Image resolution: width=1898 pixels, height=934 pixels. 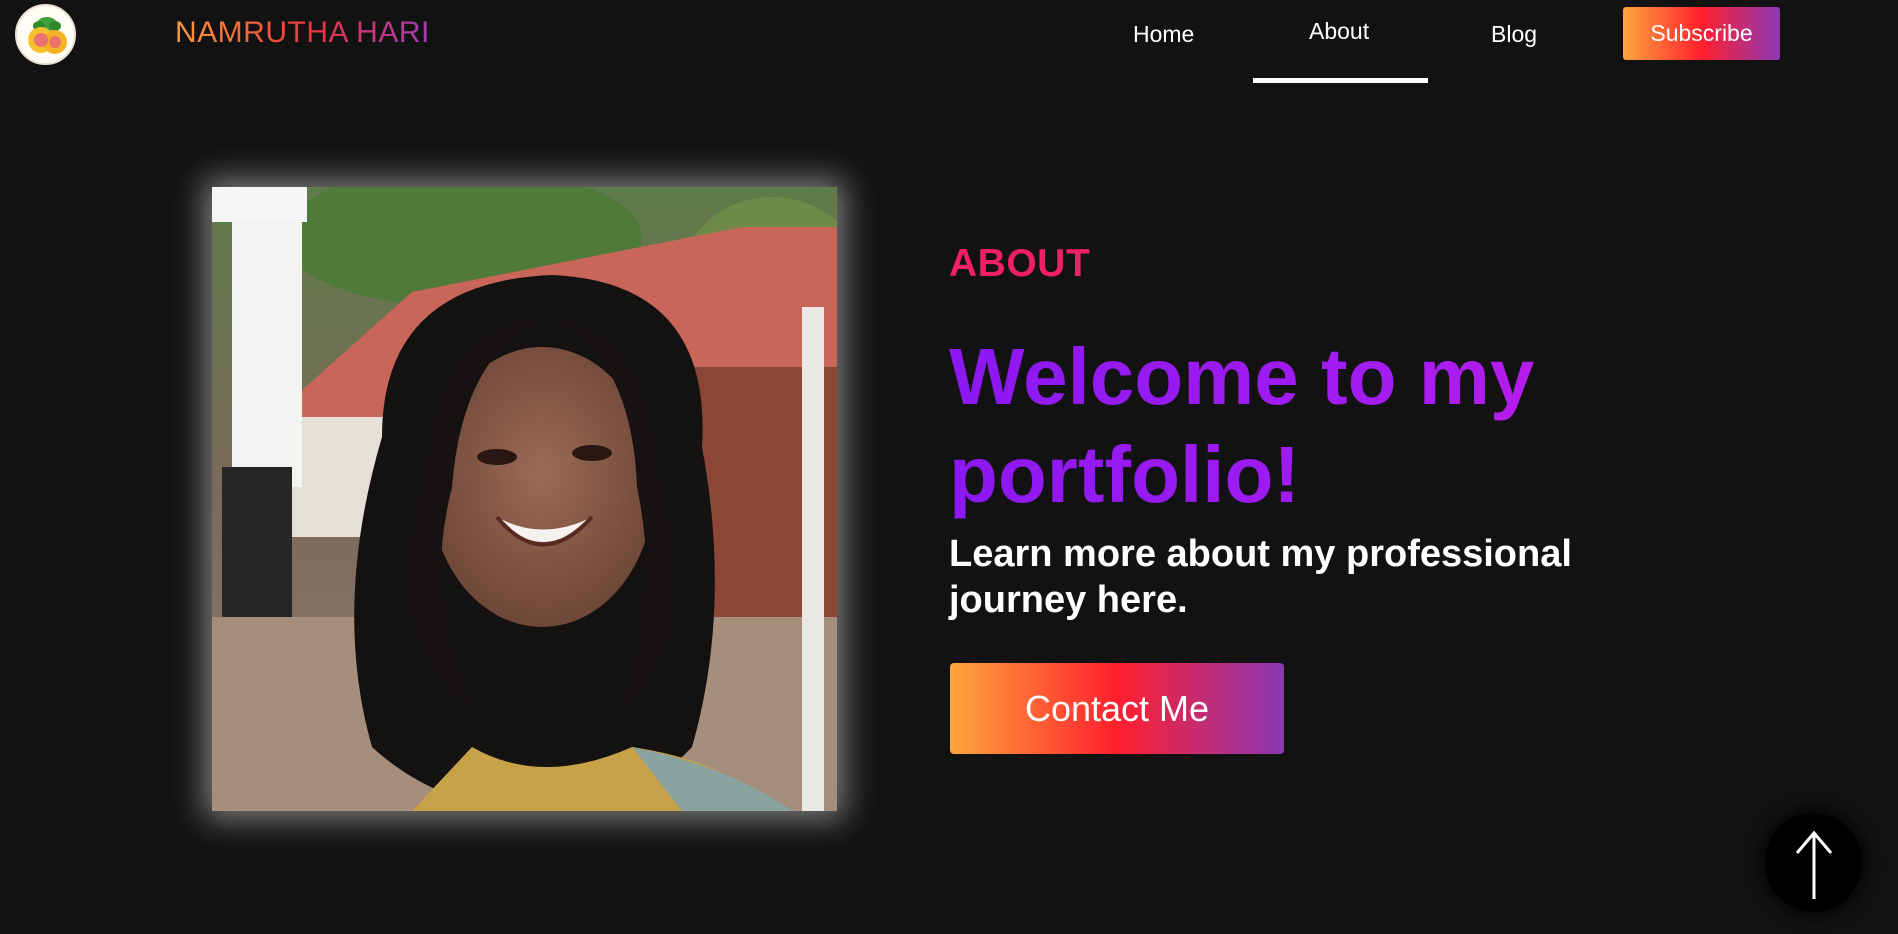 I want to click on back-to-top-button, so click(x=1813, y=862).